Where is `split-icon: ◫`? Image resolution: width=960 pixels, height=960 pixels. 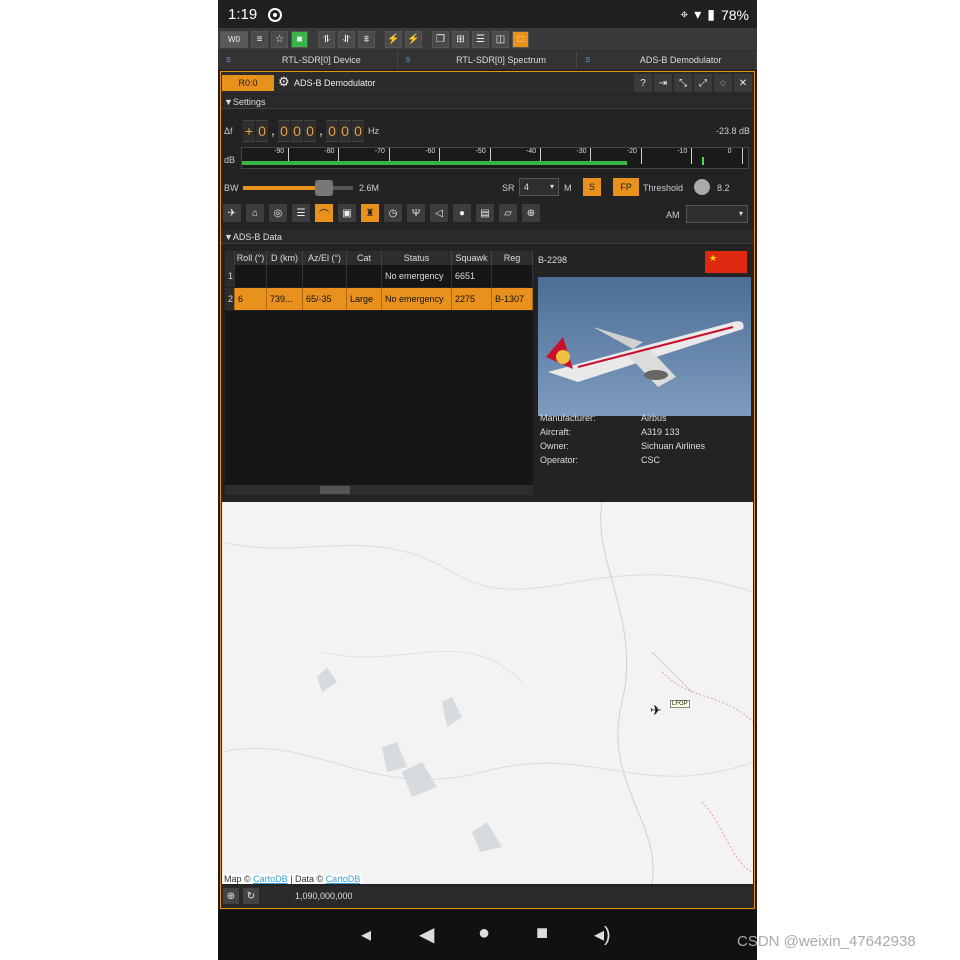 split-icon: ◫ is located at coordinates (500, 39).